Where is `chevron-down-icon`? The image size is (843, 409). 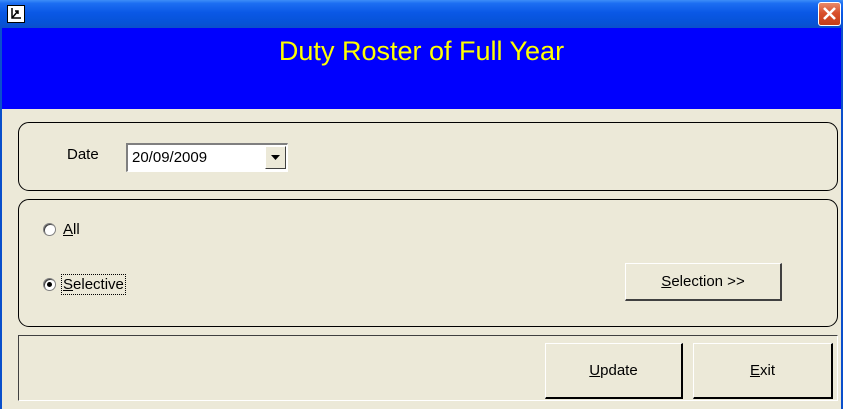
chevron-down-icon is located at coordinates (275, 157).